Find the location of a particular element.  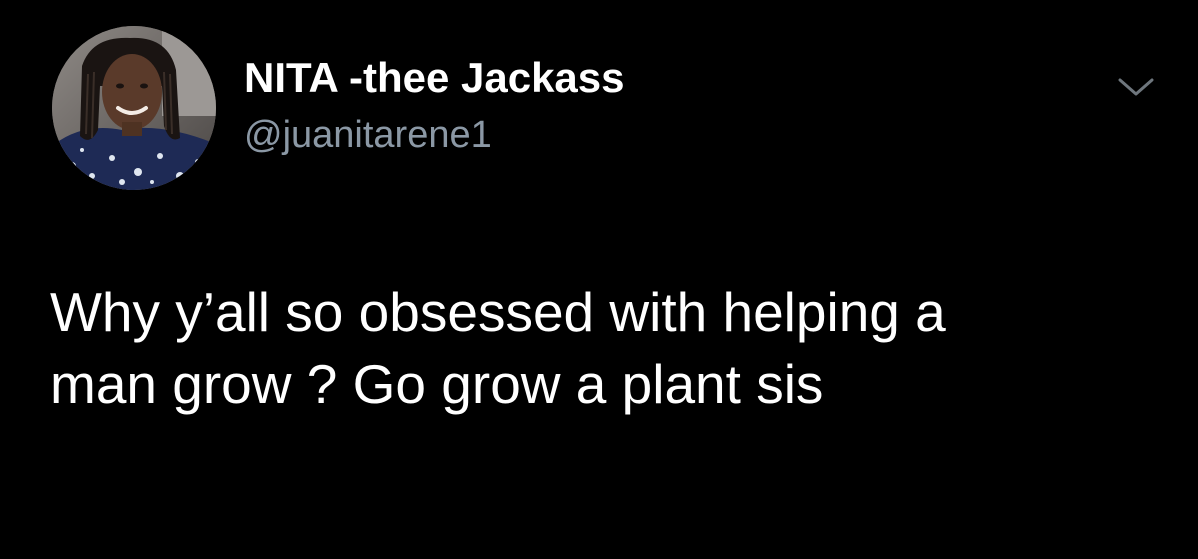

author-display-name: NITA -thee Jackass is located at coordinates (434, 78).